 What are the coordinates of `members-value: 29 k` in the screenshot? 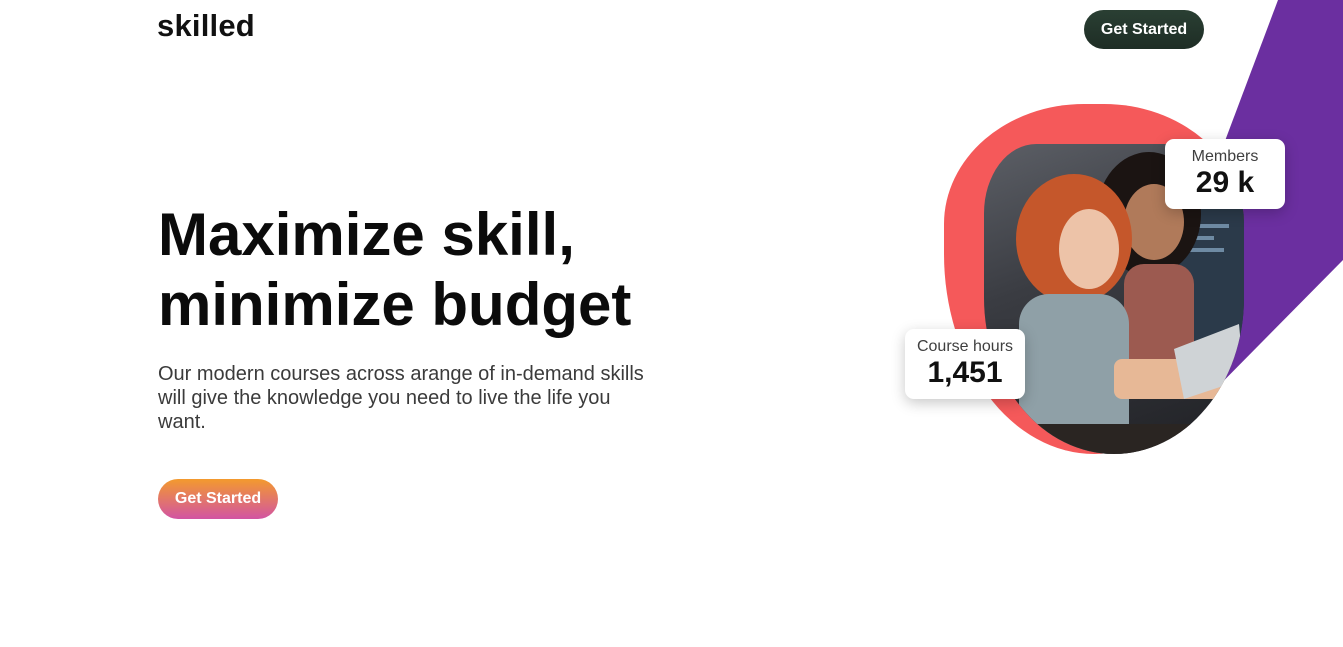 It's located at (1225, 182).